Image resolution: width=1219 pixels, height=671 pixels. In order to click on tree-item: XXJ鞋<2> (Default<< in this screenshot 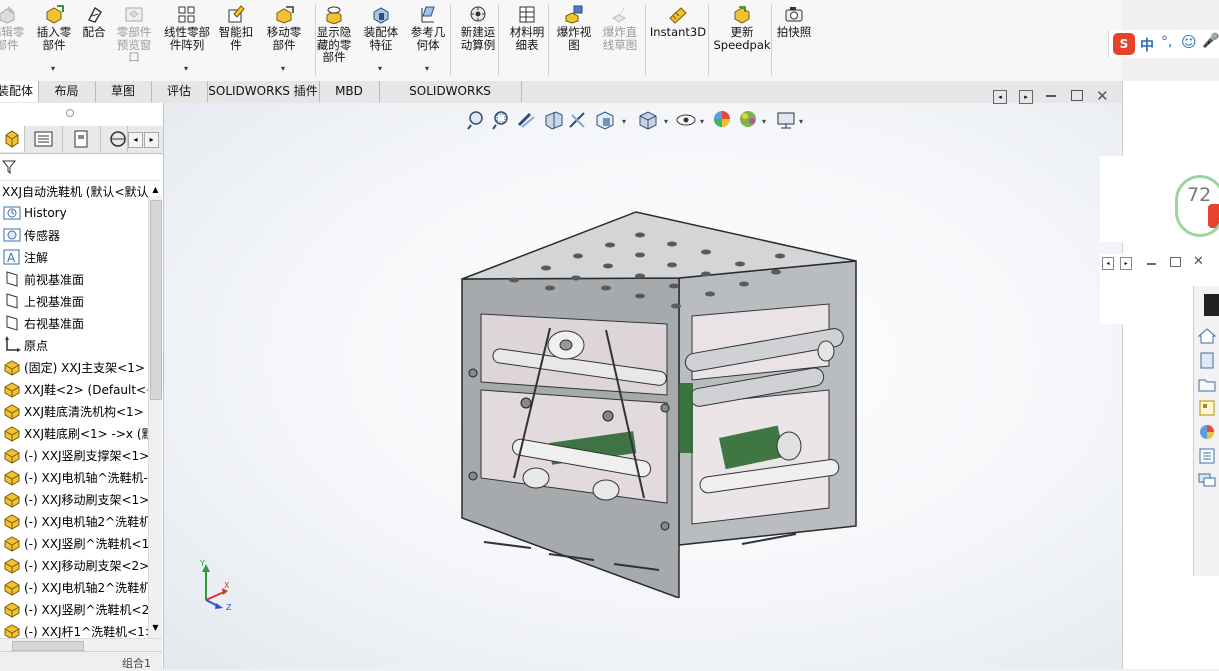, I will do `click(75, 389)`.